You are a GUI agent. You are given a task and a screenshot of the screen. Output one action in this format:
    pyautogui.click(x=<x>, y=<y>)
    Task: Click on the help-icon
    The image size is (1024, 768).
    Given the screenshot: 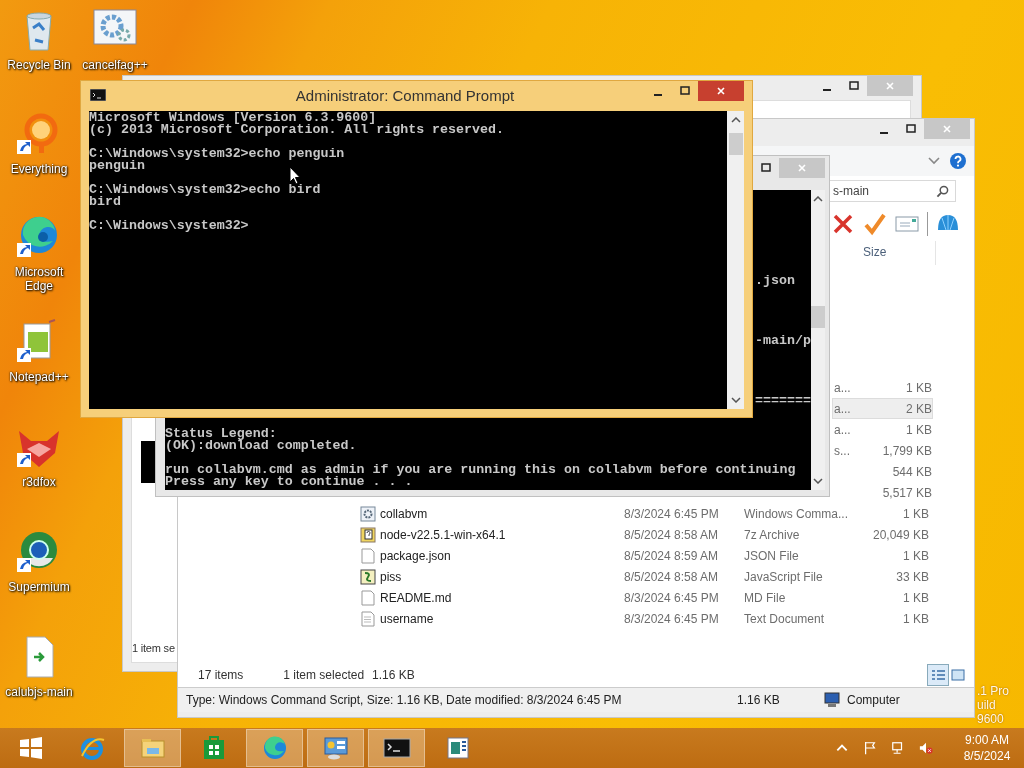 What is the action you would take?
    pyautogui.click(x=958, y=161)
    